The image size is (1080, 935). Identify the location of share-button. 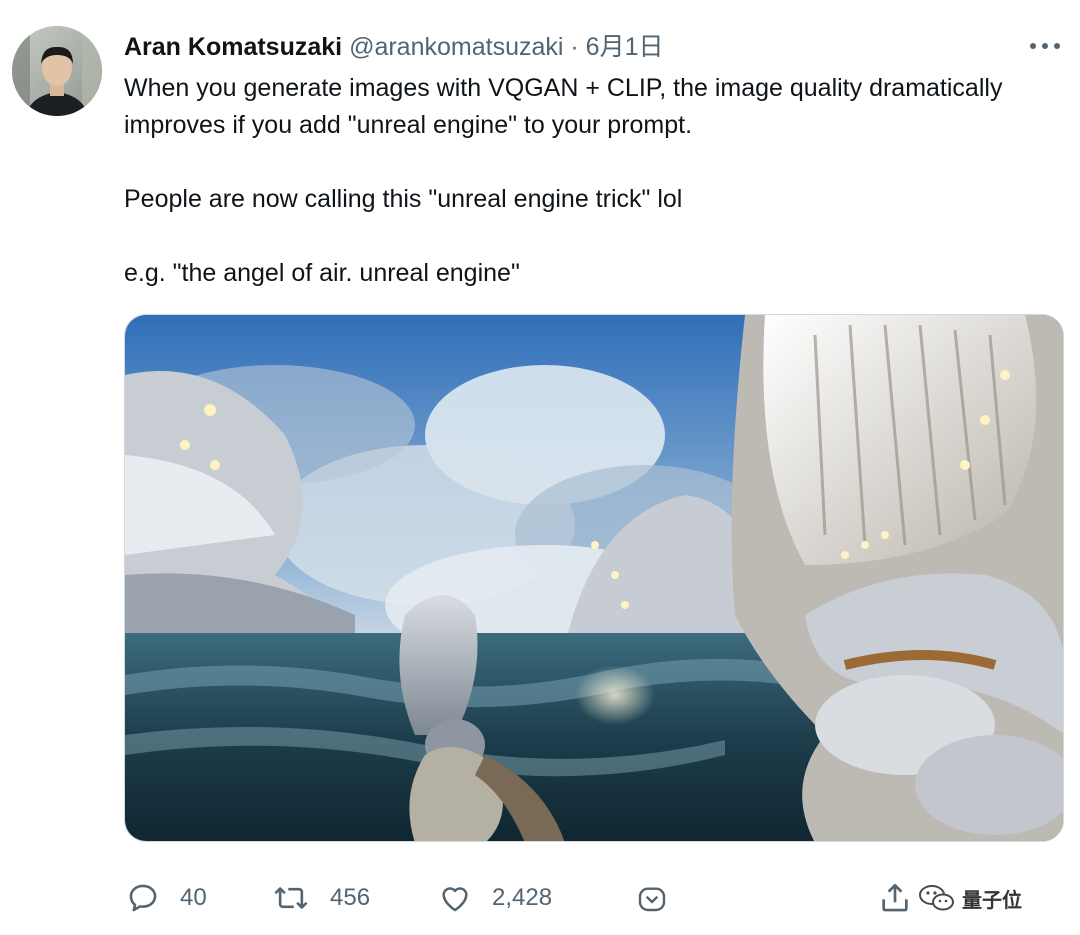
(895, 898).